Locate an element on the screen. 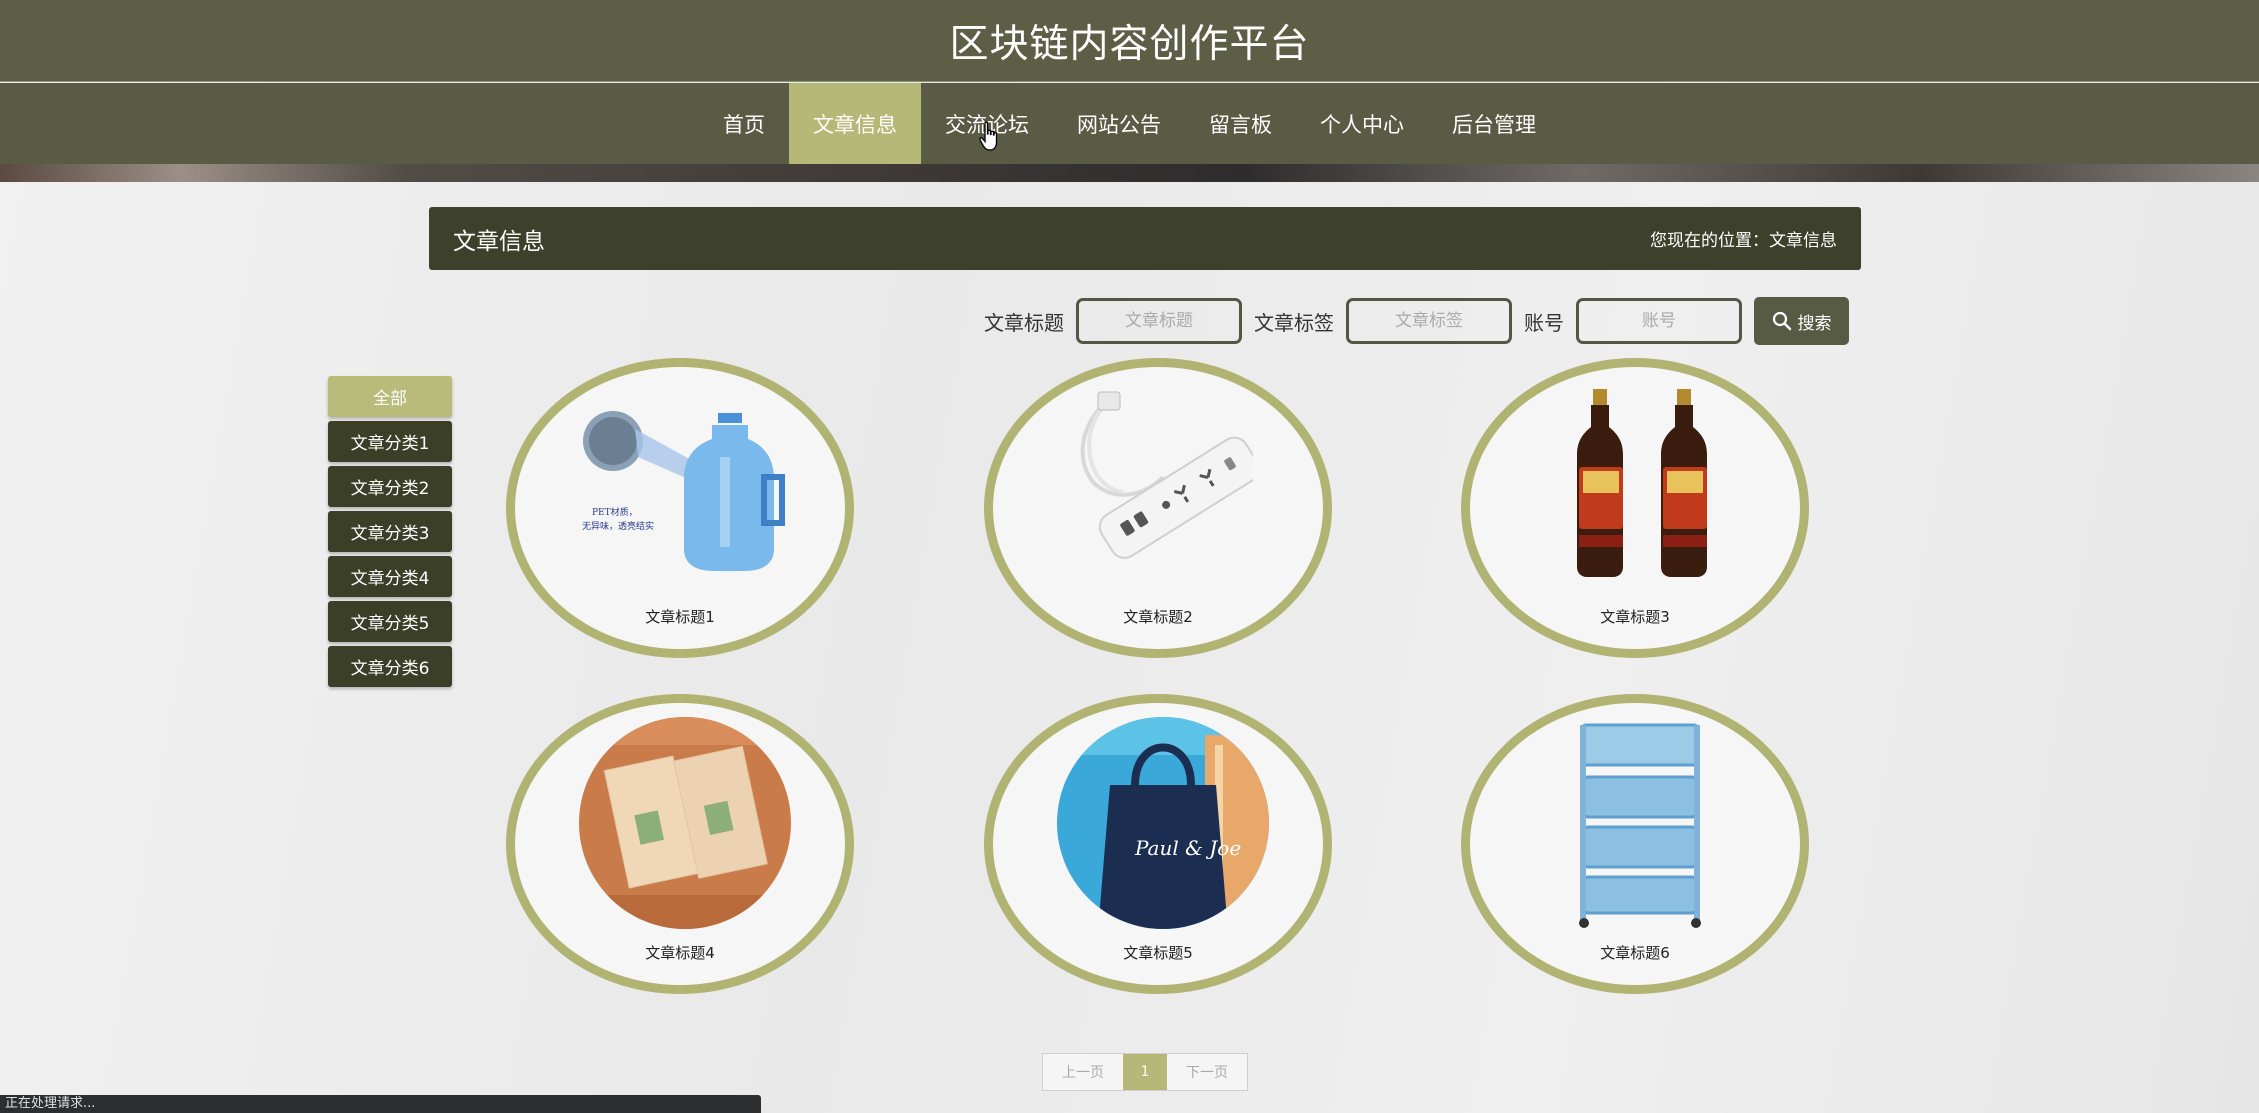  account-label: 账号 is located at coordinates (1544, 322).